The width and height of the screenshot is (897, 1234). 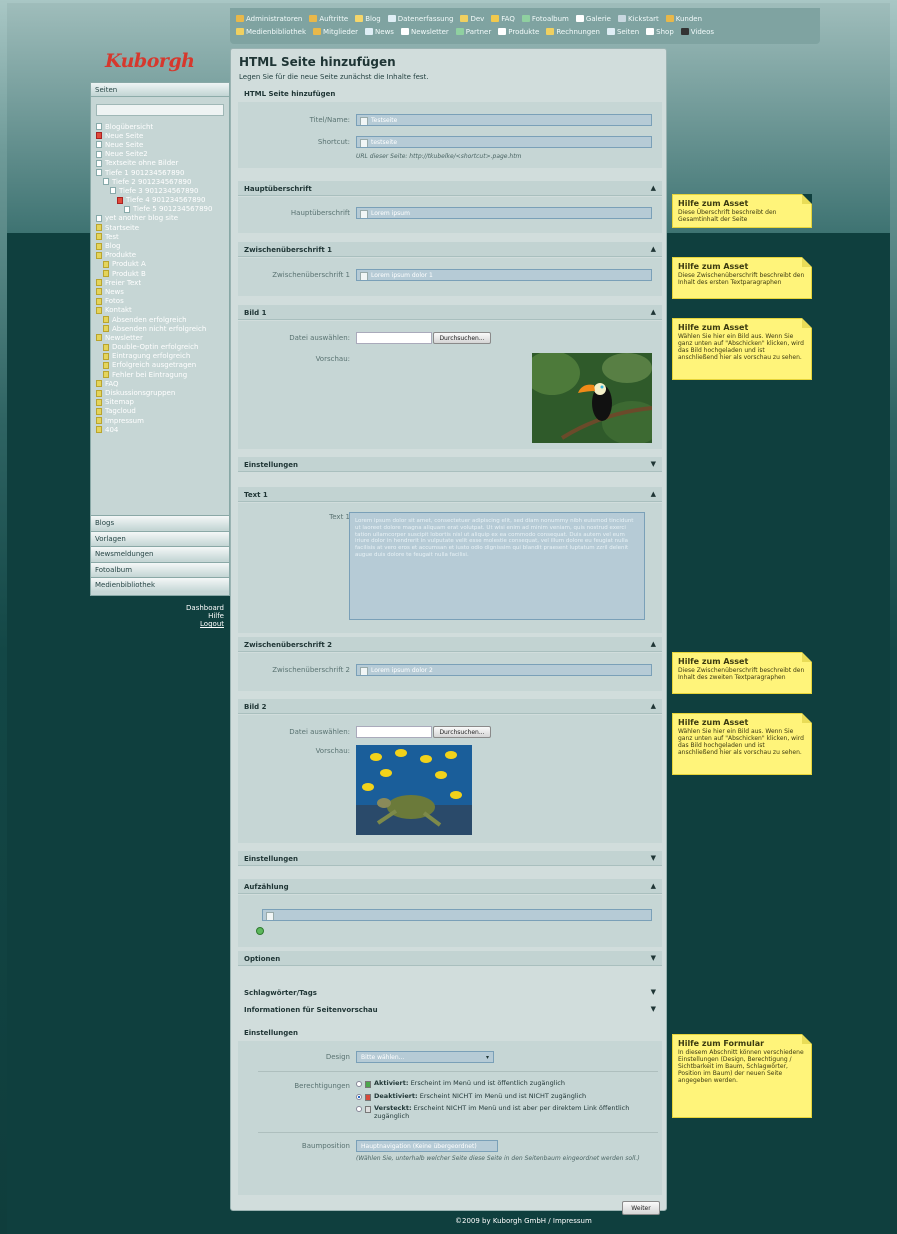 I want to click on tree-item: Absenden erfolgreich, so click(x=162, y=319).